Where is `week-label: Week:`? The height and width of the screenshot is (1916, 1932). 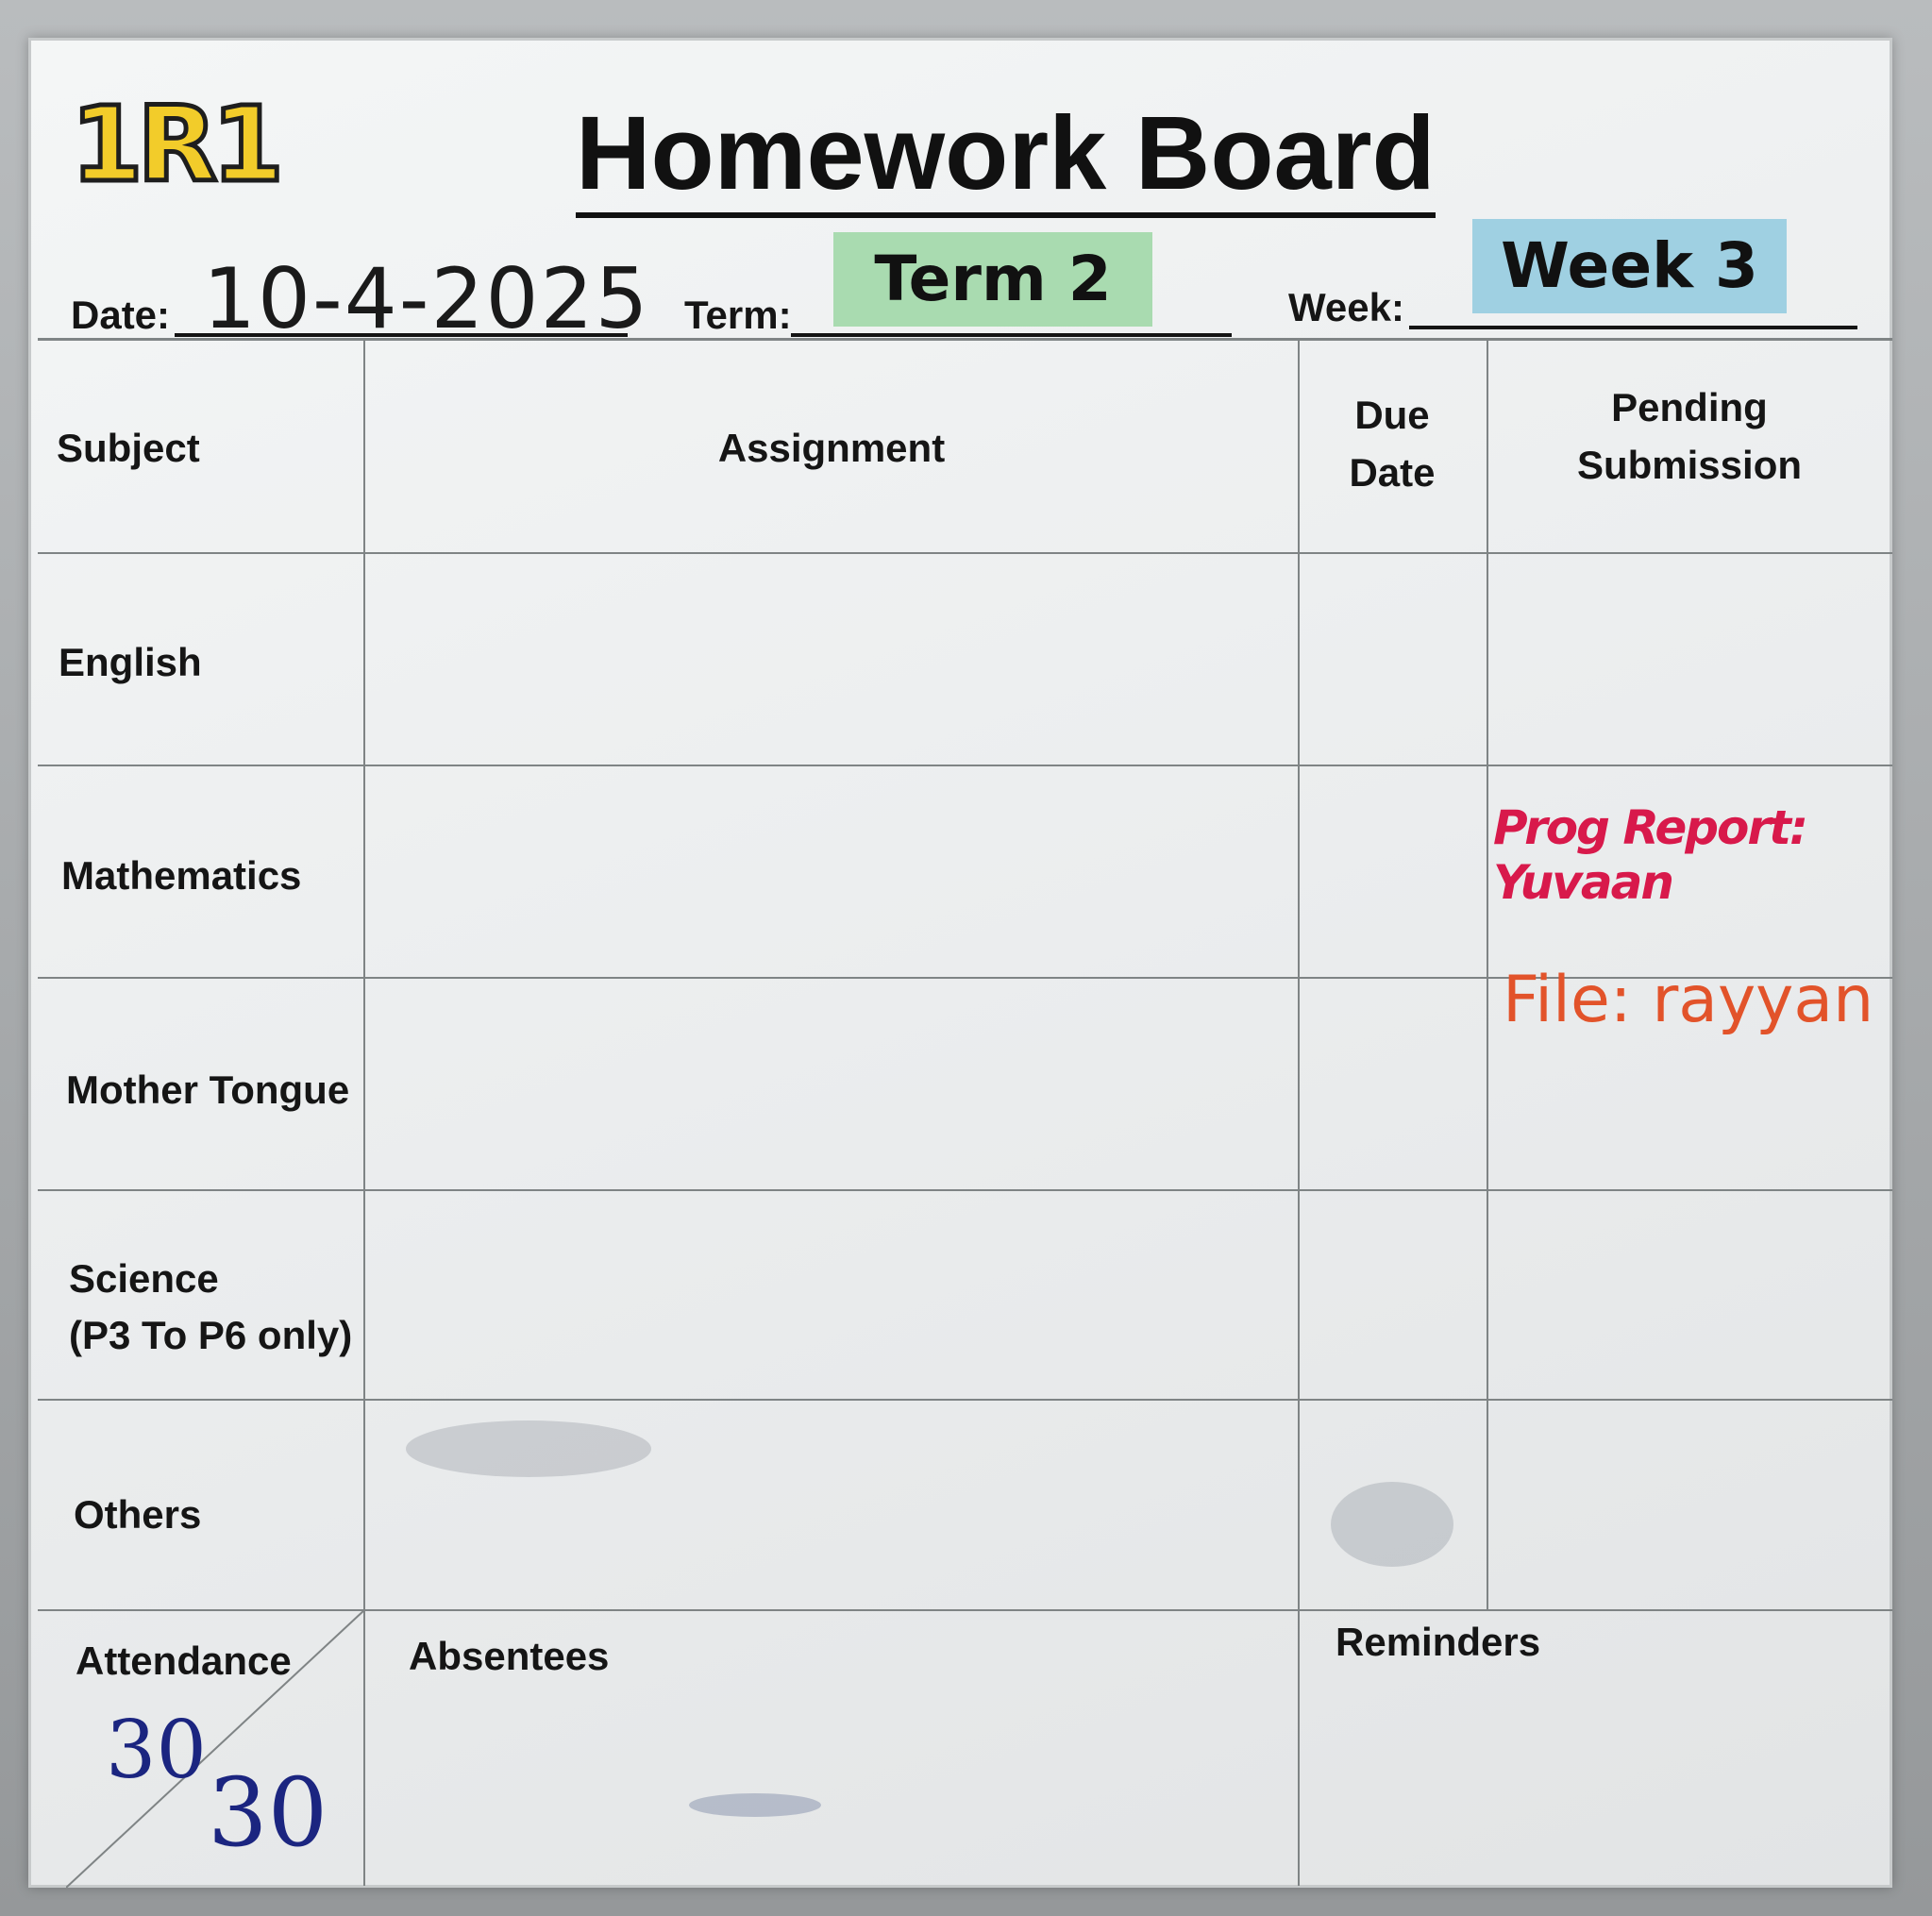 week-label: Week: is located at coordinates (1346, 307).